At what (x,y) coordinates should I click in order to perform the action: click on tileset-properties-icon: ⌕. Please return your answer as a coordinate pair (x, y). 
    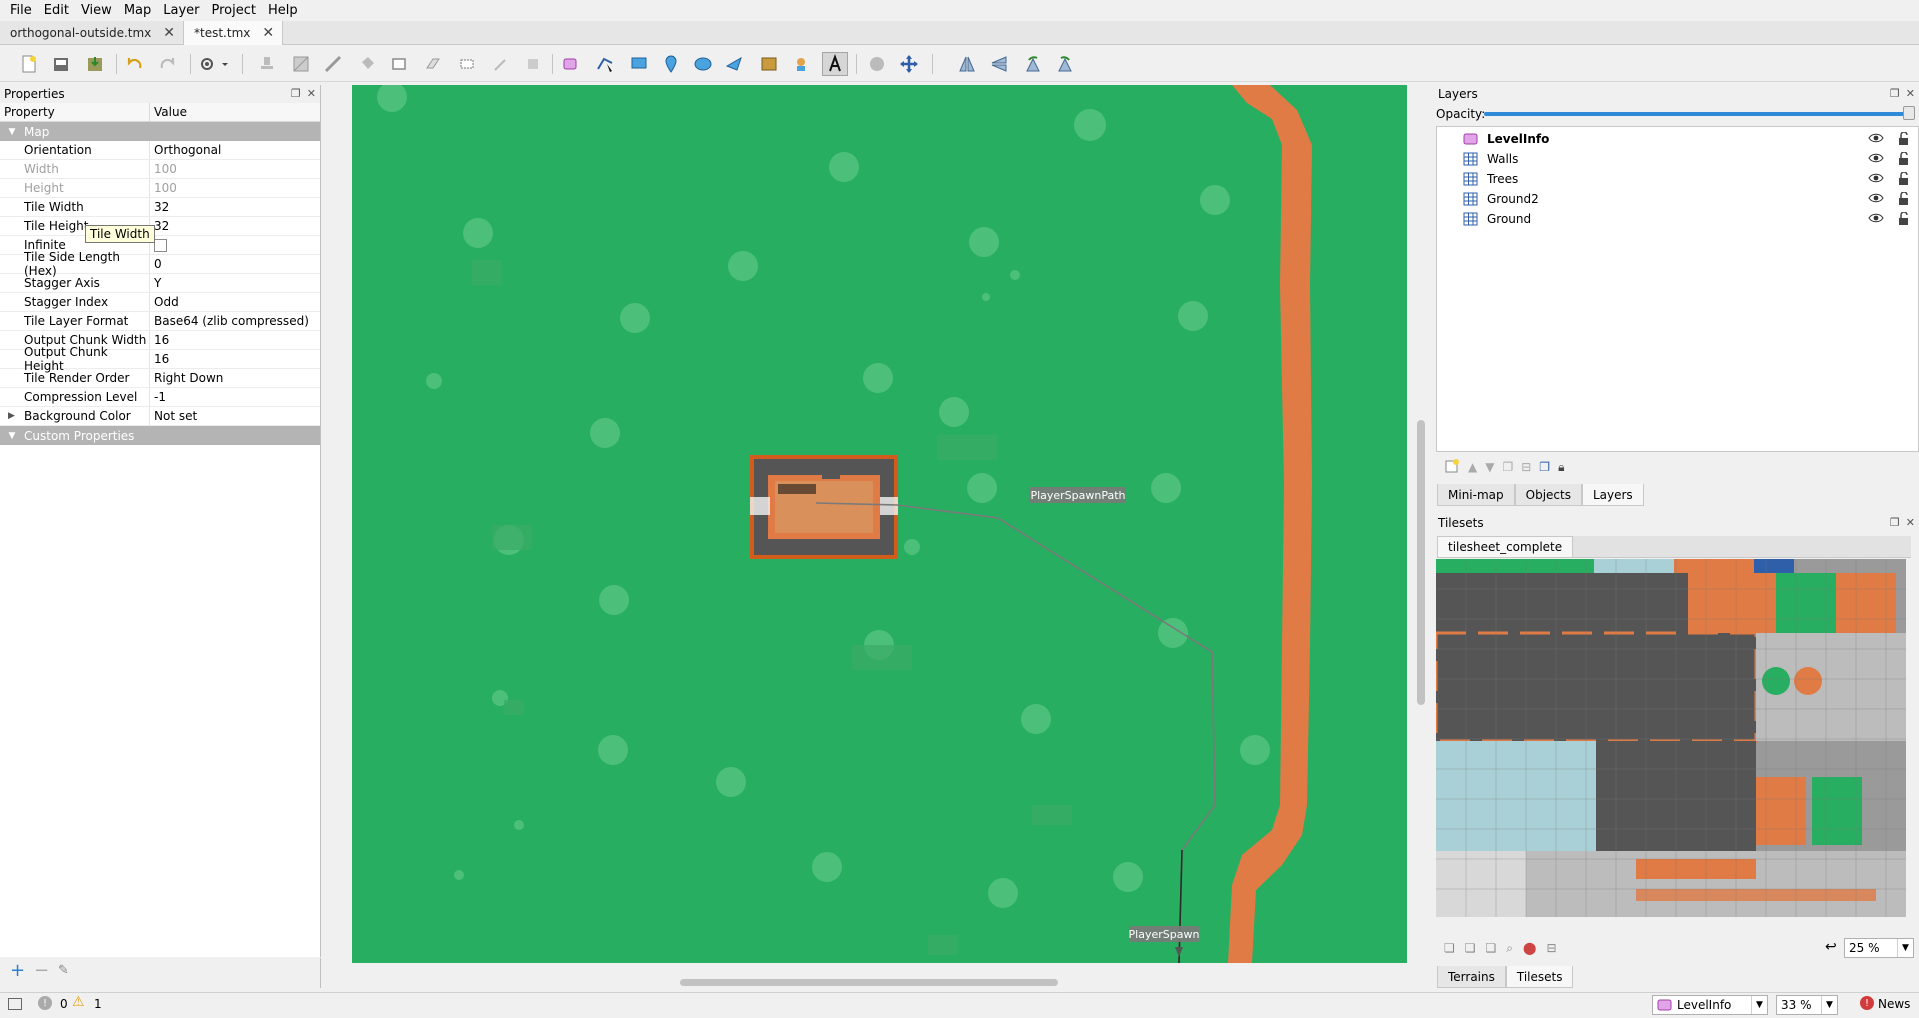
    Looking at the image, I should click on (1509, 948).